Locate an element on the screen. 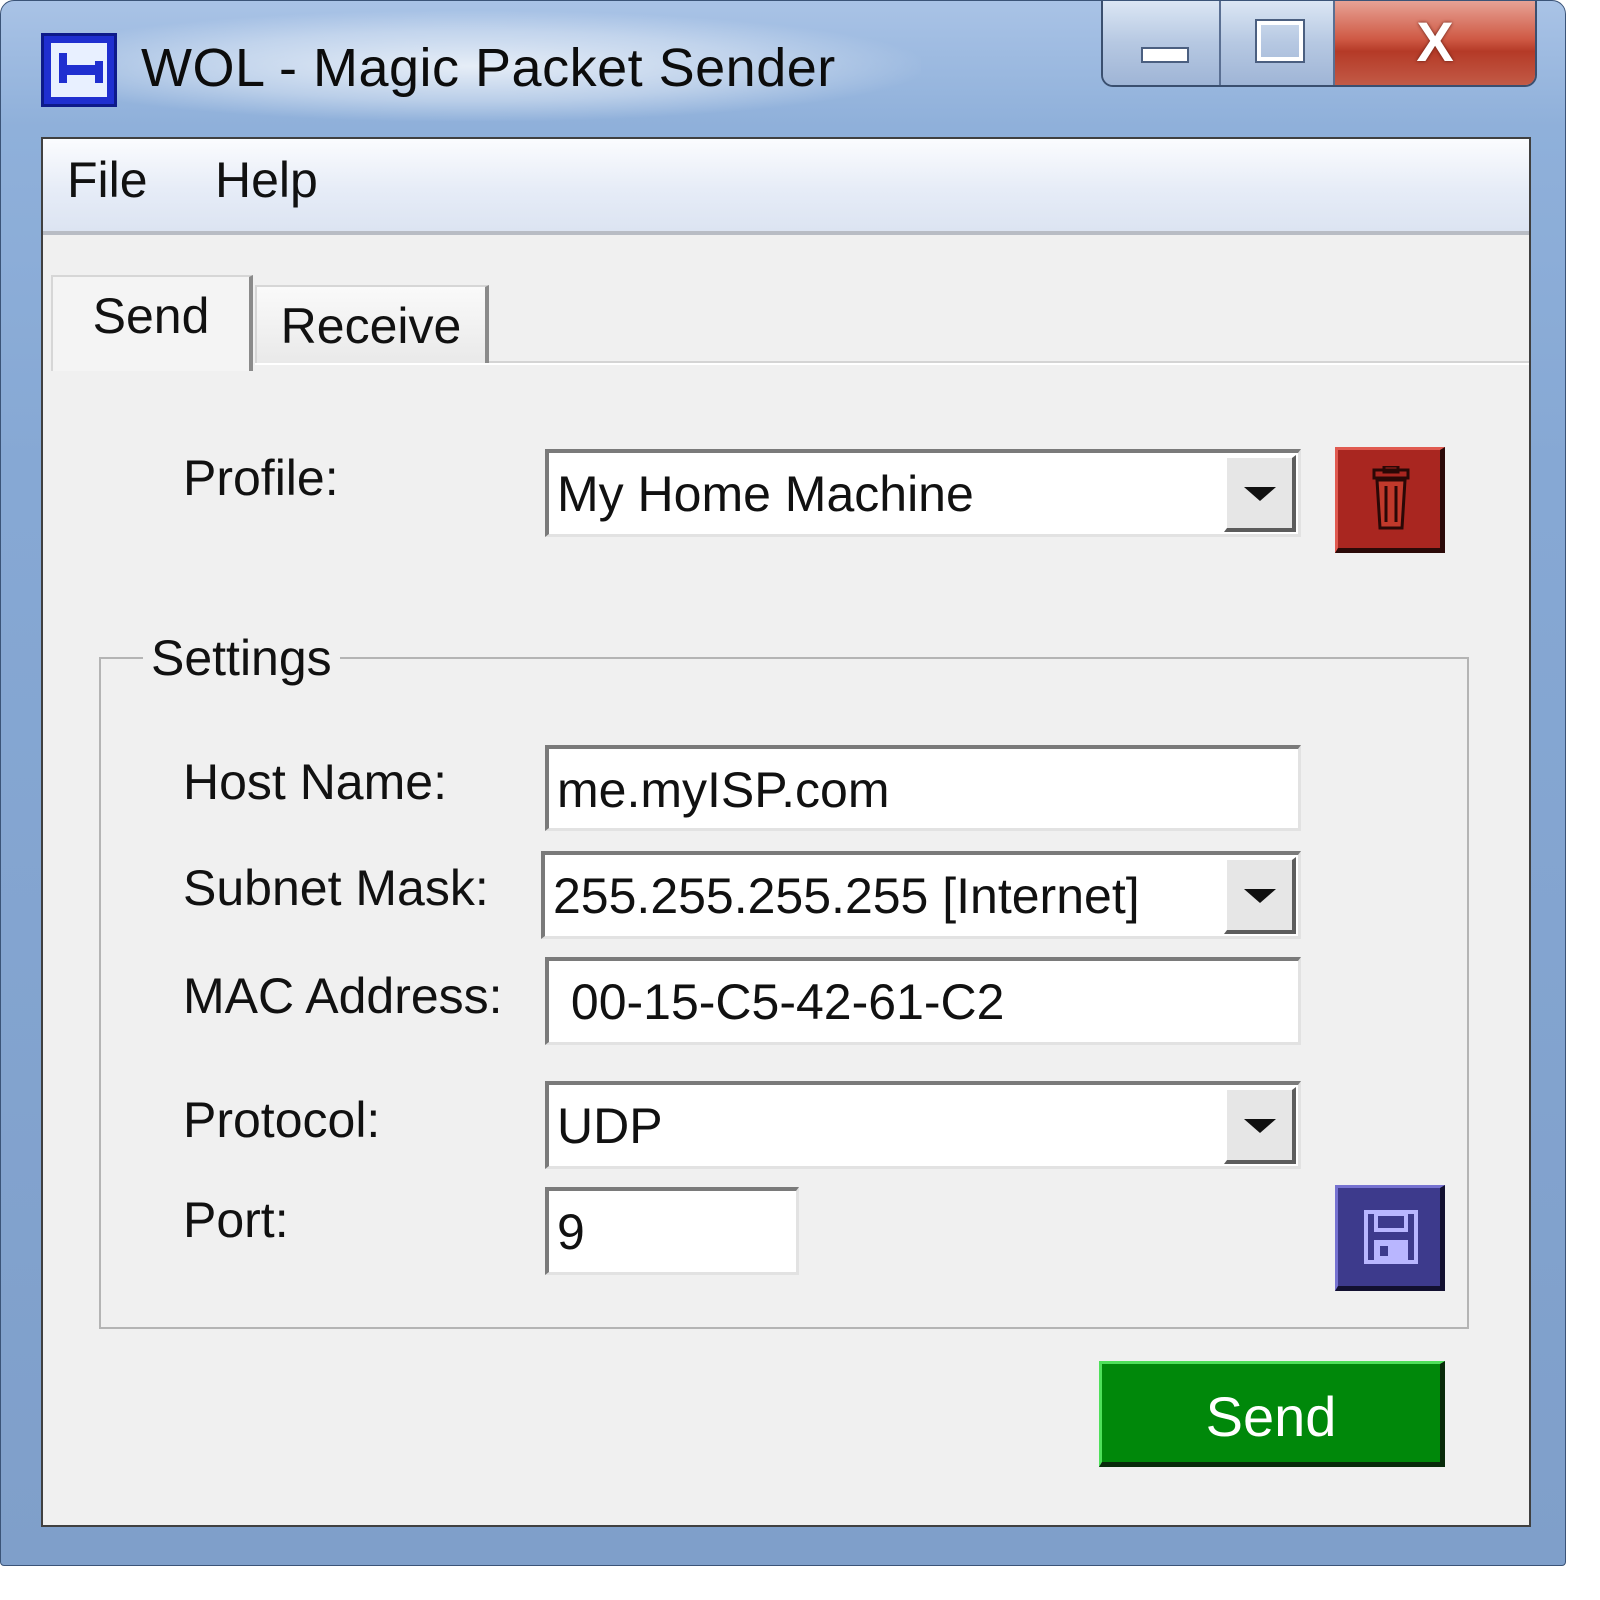 The width and height of the screenshot is (1600, 1600). tab-receive: Receive is located at coordinates (372, 324).